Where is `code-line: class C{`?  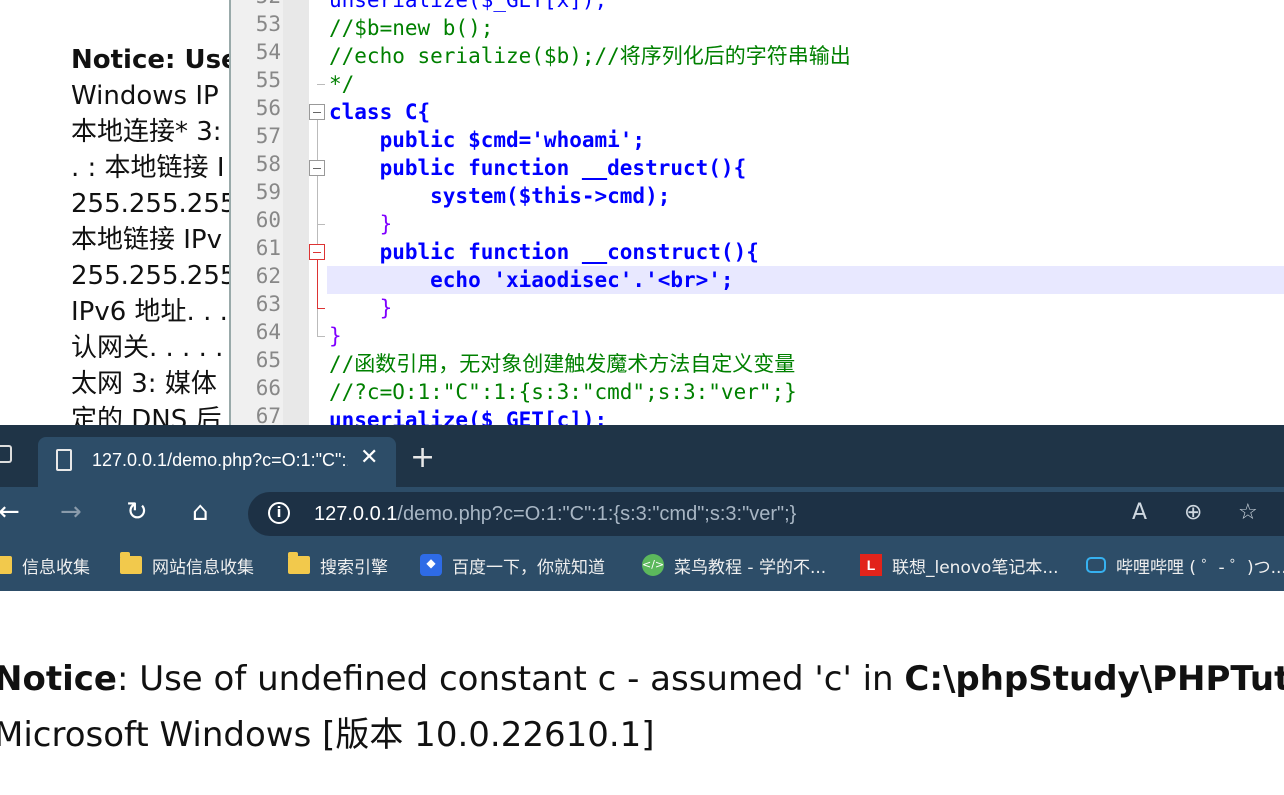
code-line: class C{ is located at coordinates (380, 112).